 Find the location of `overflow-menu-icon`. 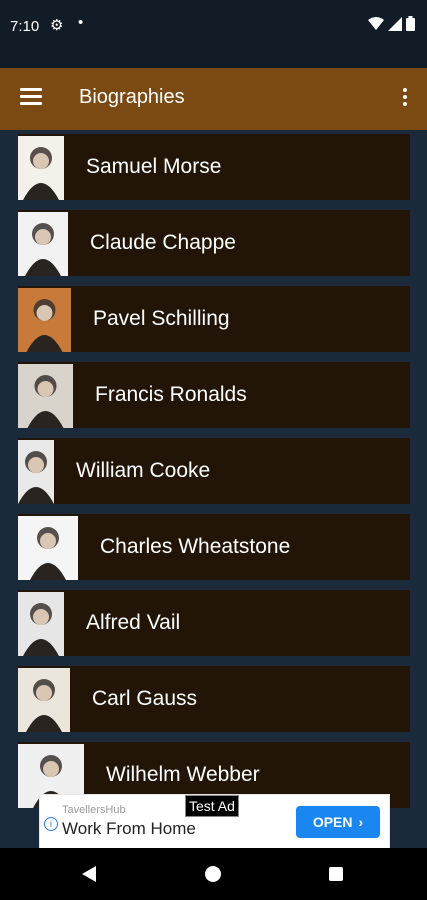

overflow-menu-icon is located at coordinates (406, 98).